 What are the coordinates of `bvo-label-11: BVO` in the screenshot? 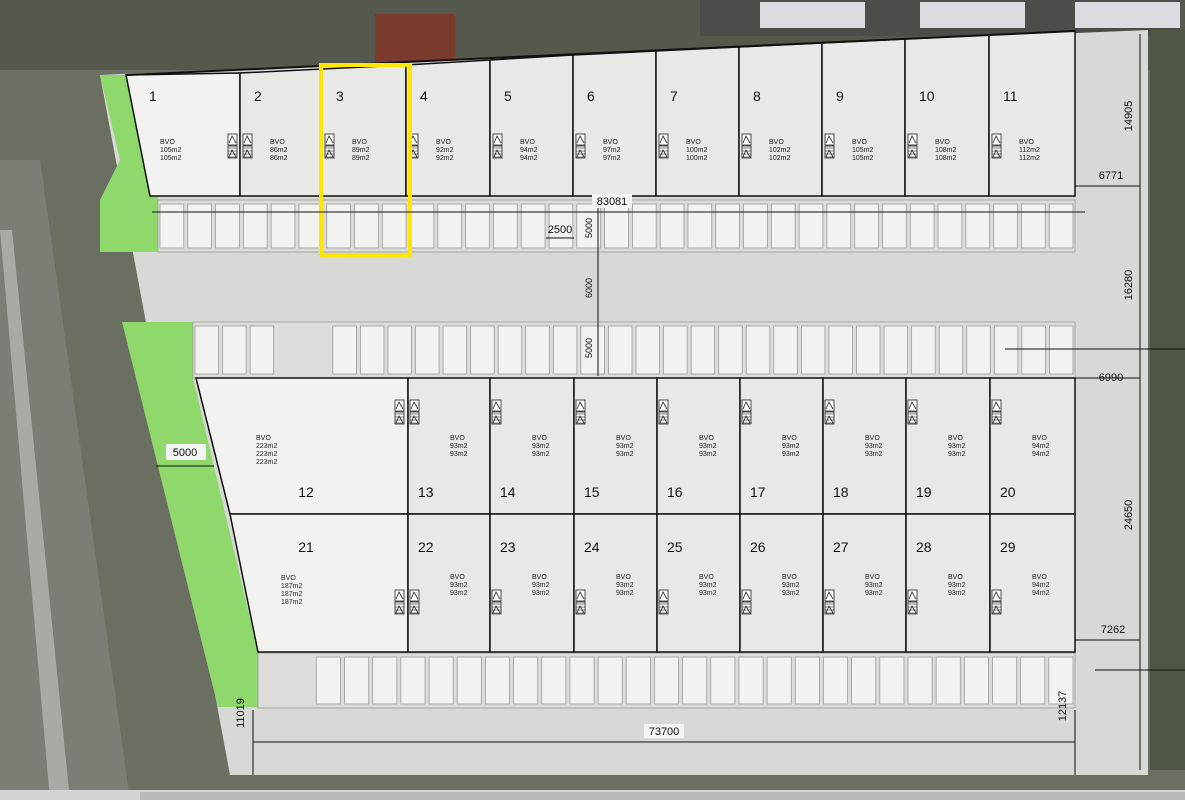 It's located at (1026, 142).